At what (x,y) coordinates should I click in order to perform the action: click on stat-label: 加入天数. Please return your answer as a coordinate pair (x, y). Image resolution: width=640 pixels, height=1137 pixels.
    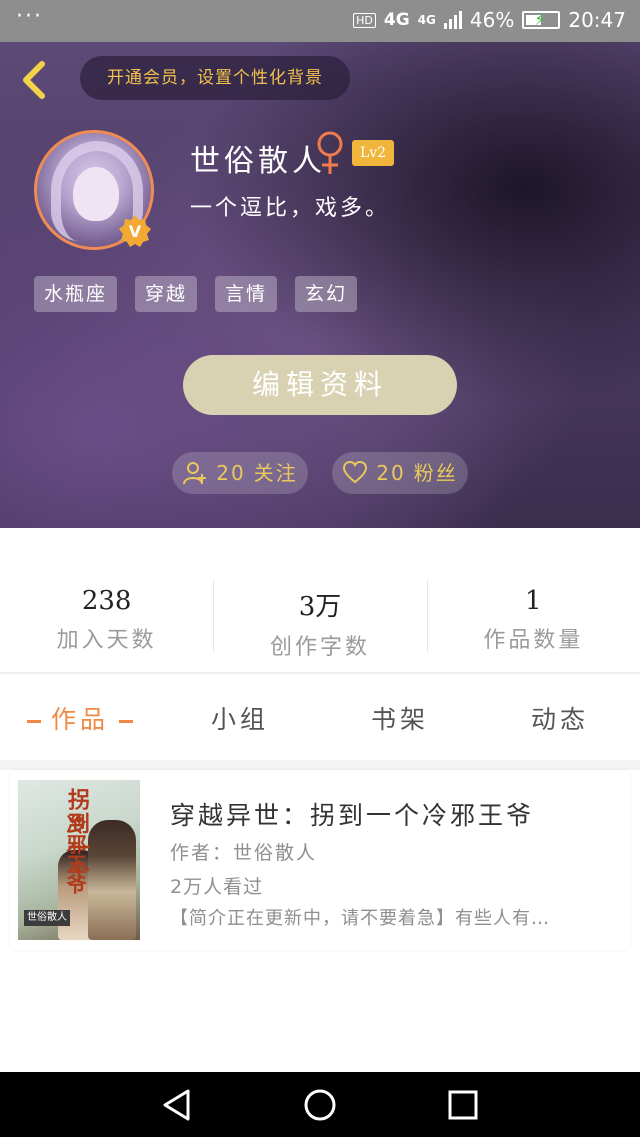
    Looking at the image, I should click on (106, 640).